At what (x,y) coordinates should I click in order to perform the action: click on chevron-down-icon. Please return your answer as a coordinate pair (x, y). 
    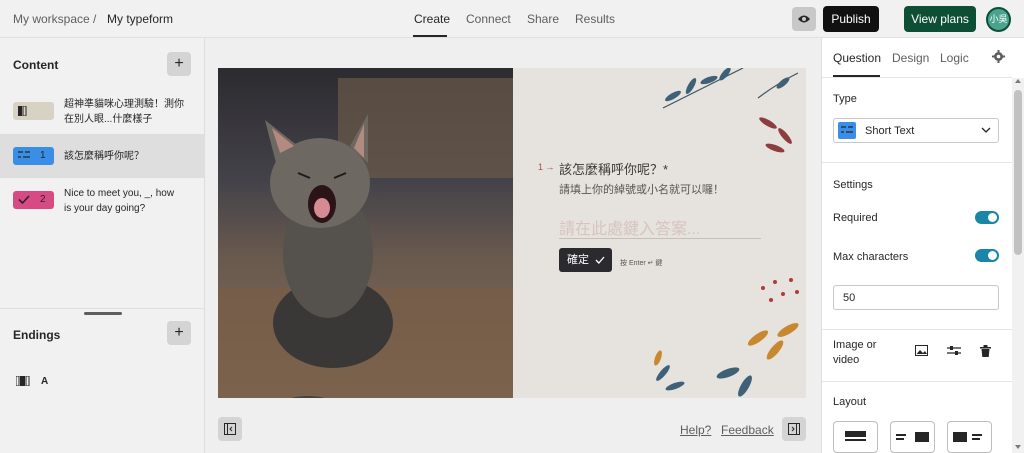
    Looking at the image, I should click on (986, 130).